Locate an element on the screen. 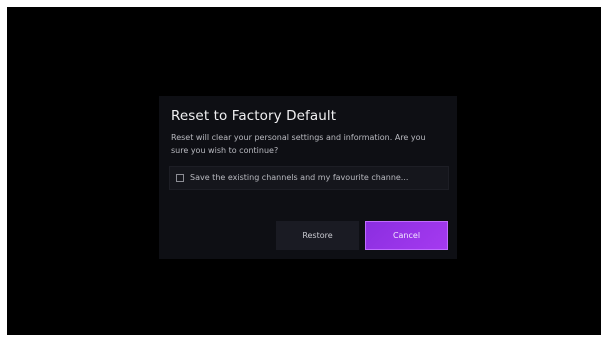  dialog-title: Reset to Factory Default is located at coordinates (254, 116).